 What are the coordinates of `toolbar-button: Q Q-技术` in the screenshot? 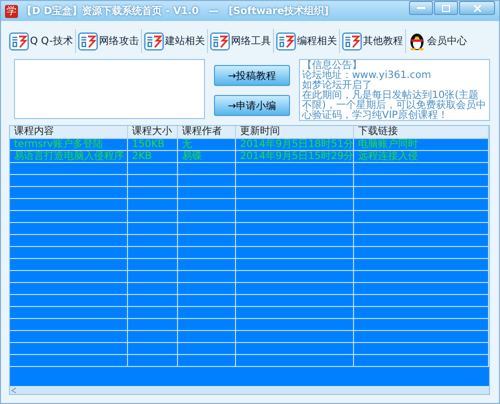 It's located at (42, 41).